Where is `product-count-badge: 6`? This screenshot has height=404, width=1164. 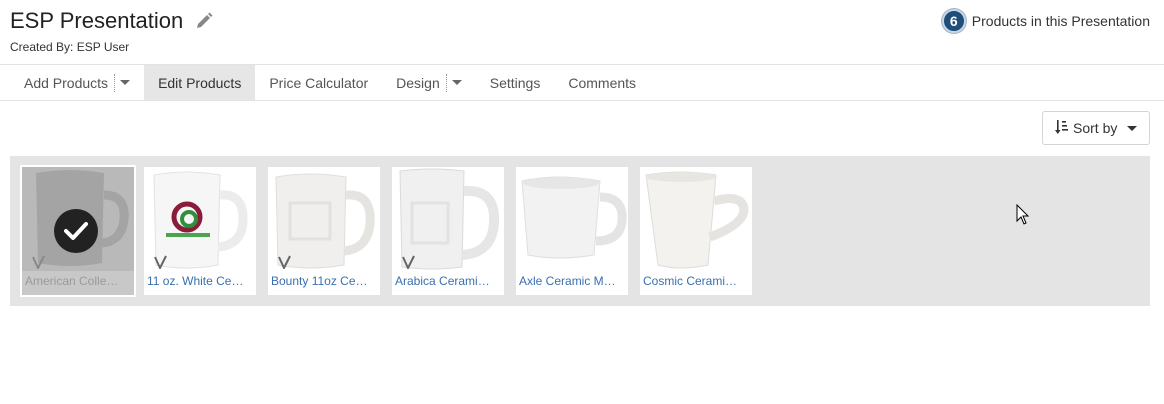 product-count-badge: 6 is located at coordinates (953, 21).